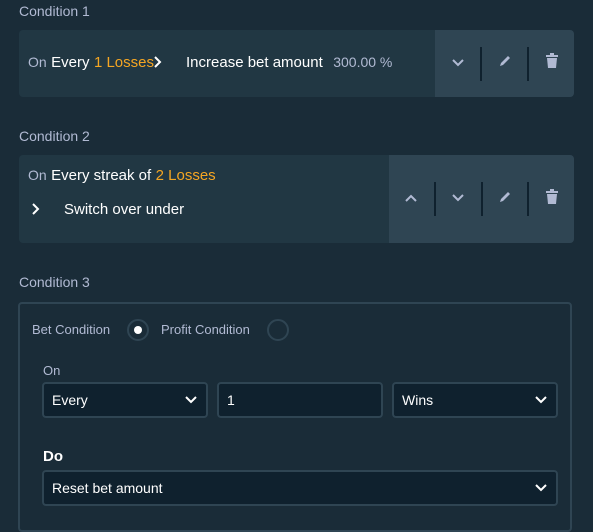 This screenshot has height=532, width=593. I want to click on chevron-up-icon, so click(411, 199).